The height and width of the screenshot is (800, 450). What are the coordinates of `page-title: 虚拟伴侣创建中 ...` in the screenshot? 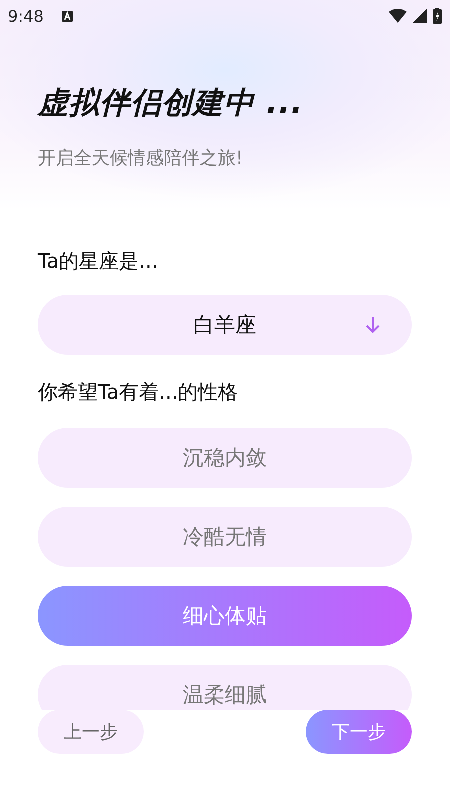 It's located at (171, 104).